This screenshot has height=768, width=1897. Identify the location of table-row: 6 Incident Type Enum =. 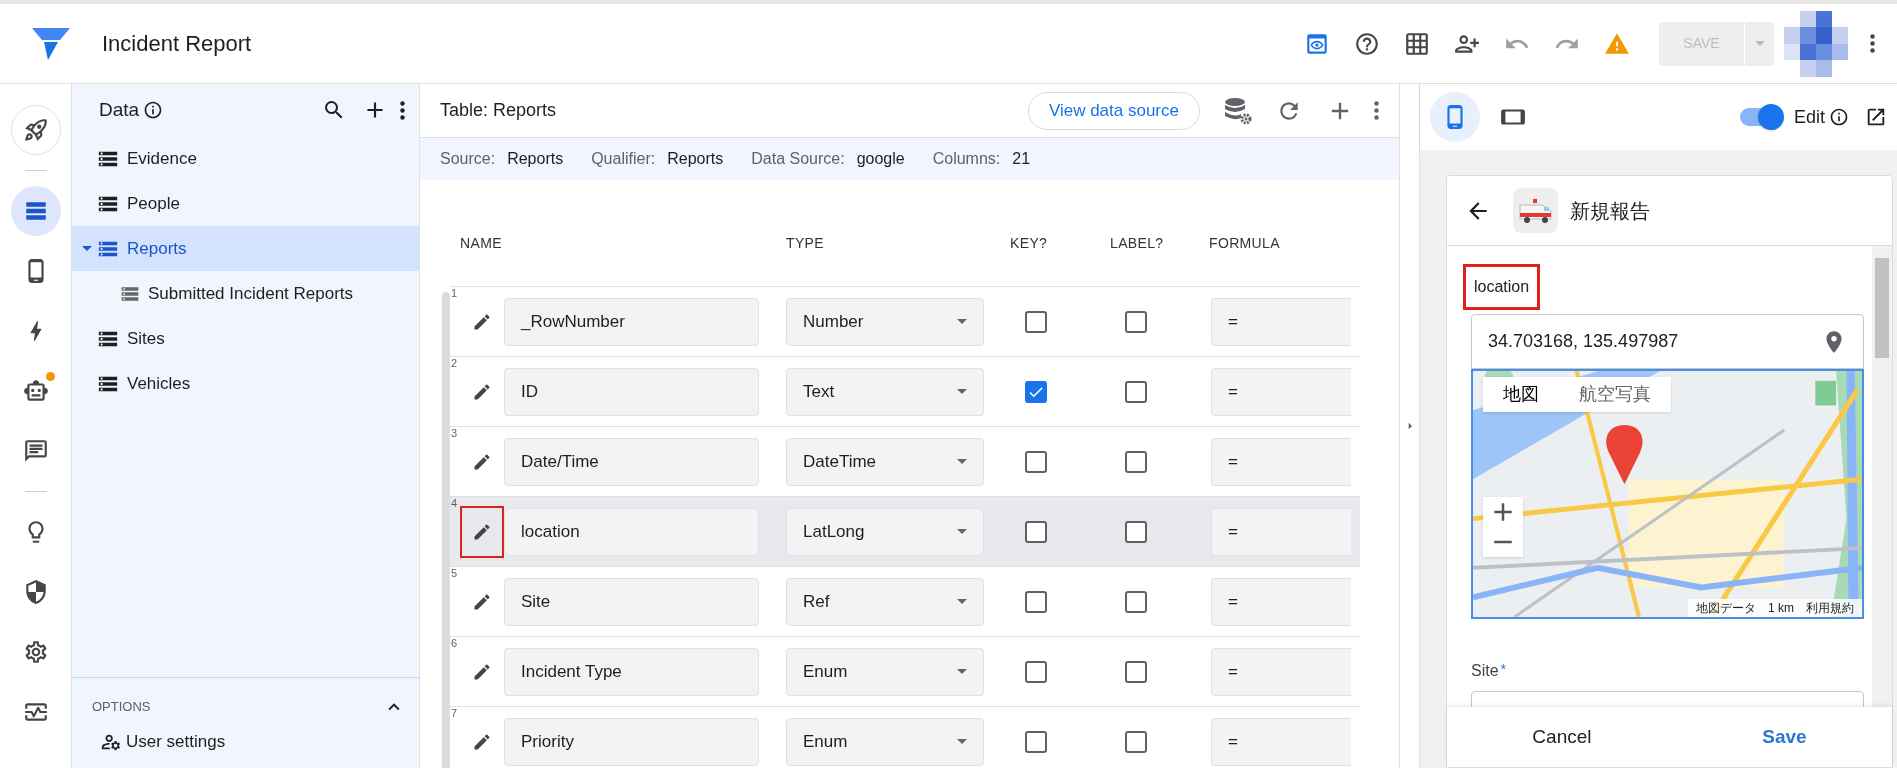
(905, 671).